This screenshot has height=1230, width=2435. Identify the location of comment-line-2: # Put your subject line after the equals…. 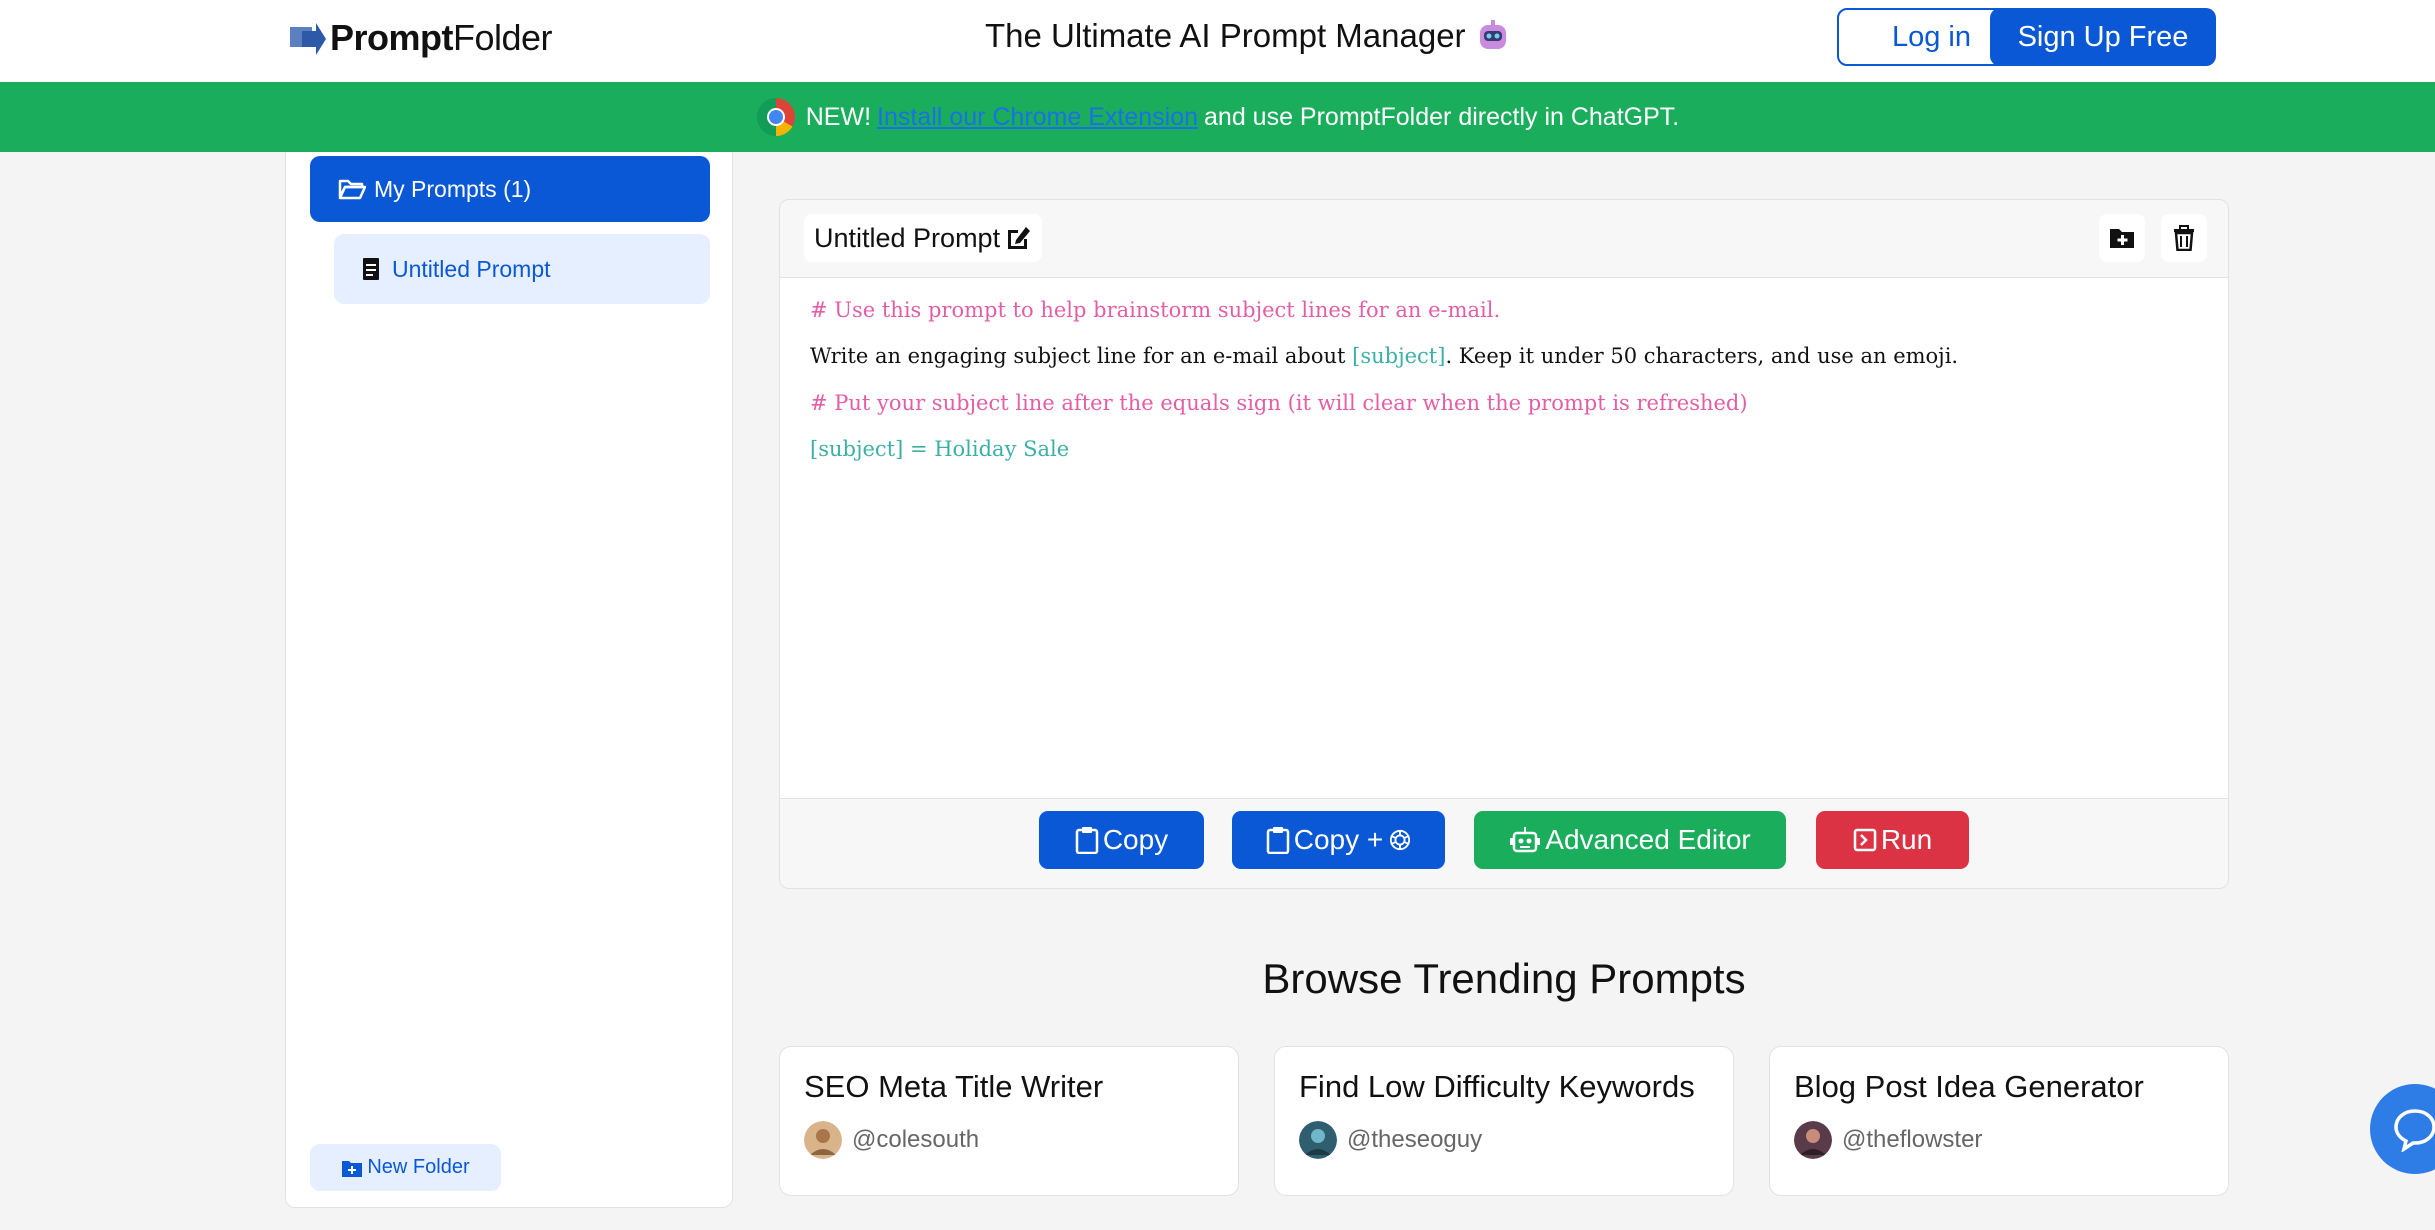
(1279, 403).